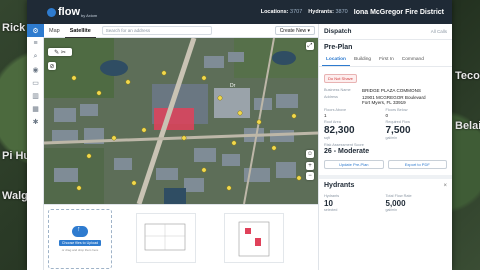 The image size is (480, 270). Describe the element at coordinates (337, 90) in the screenshot. I see `business-label: Business Name` at that location.